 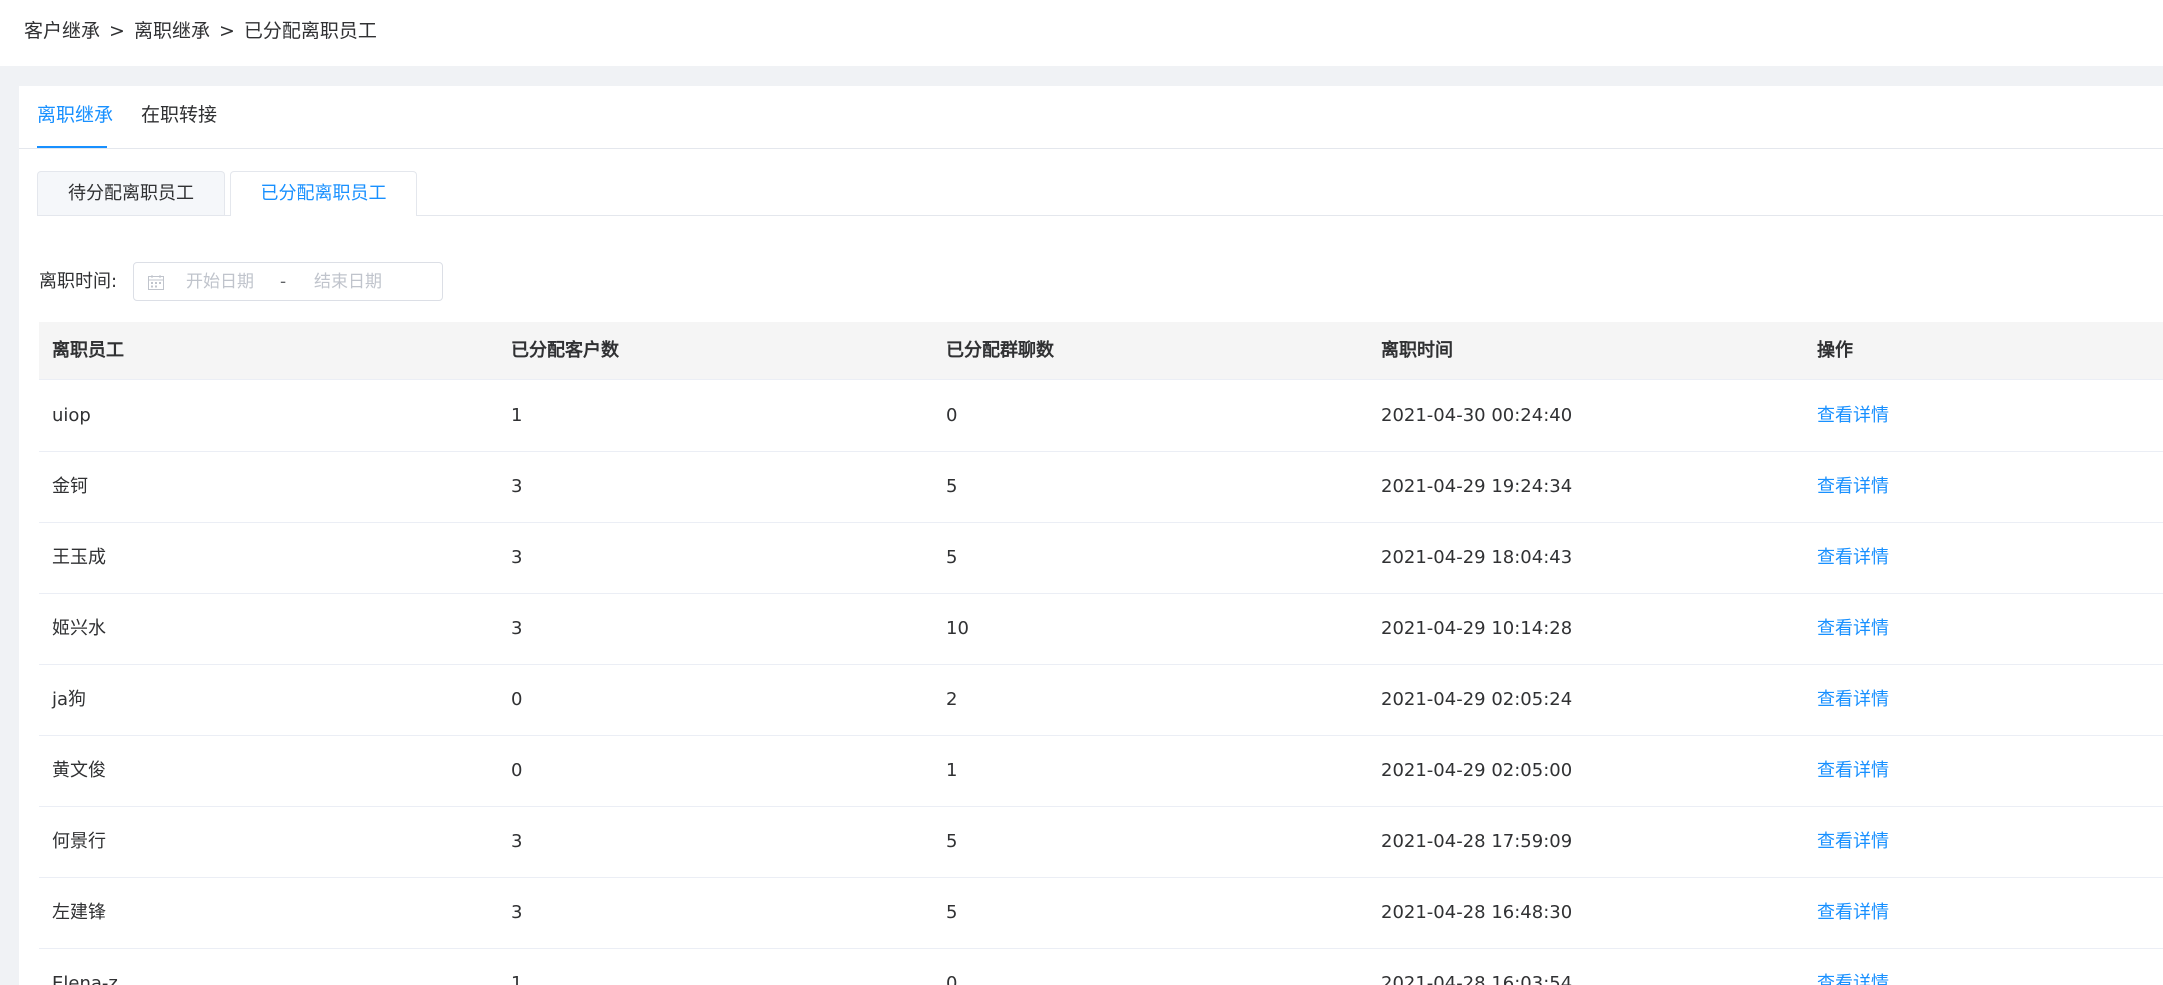 I want to click on breadcrumb-item-customer-inheritance: 客户继承, so click(x=62, y=31).